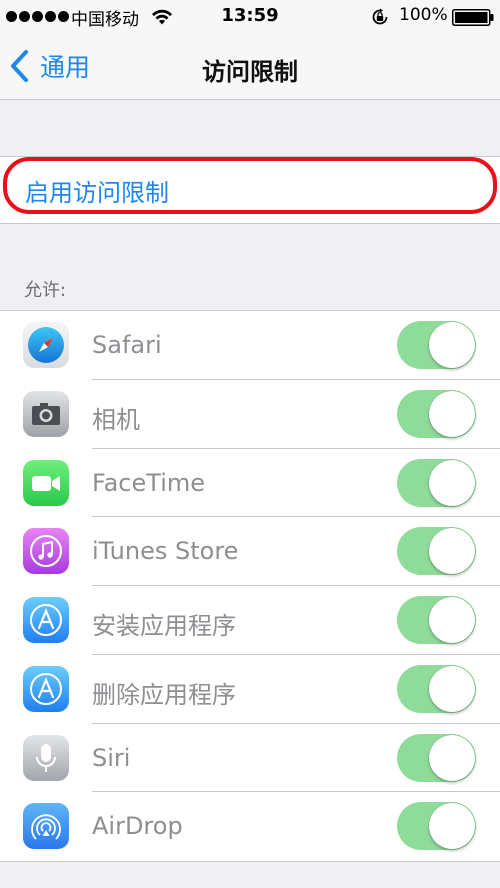  Describe the element at coordinates (127, 345) in the screenshot. I see `item-label: Safari` at that location.